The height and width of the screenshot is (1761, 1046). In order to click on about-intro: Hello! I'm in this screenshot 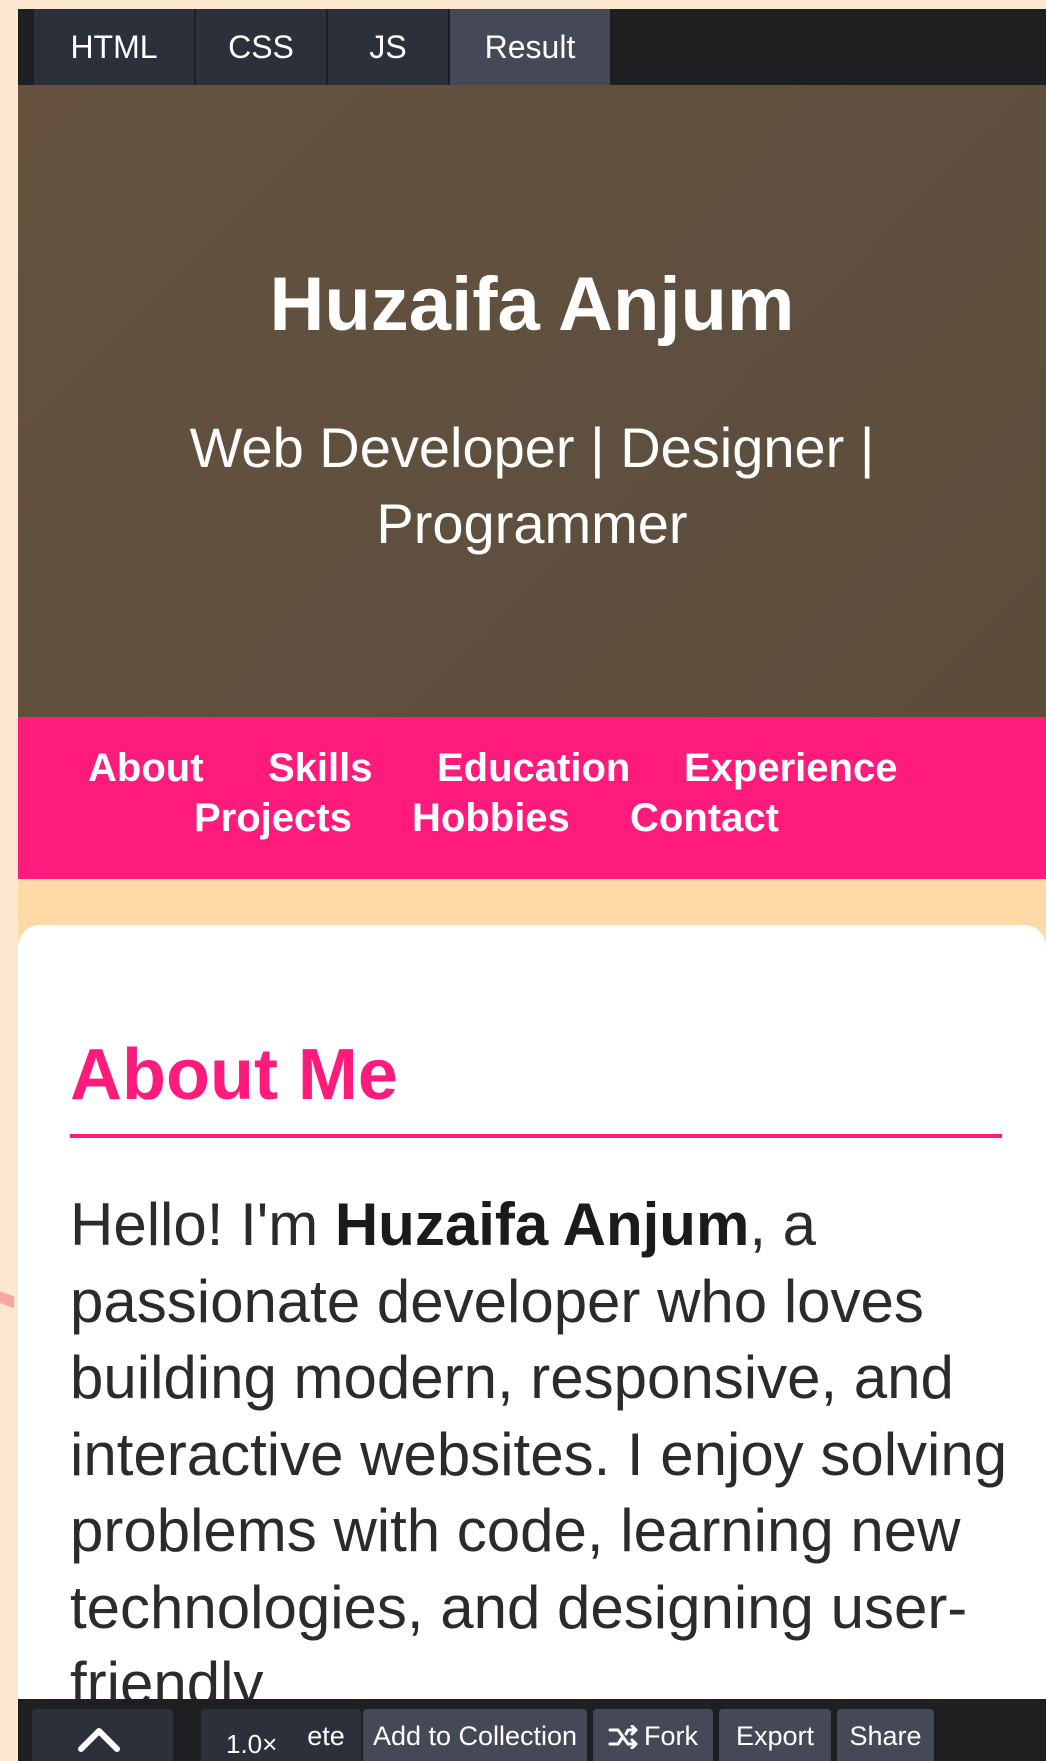, I will do `click(202, 1224)`.